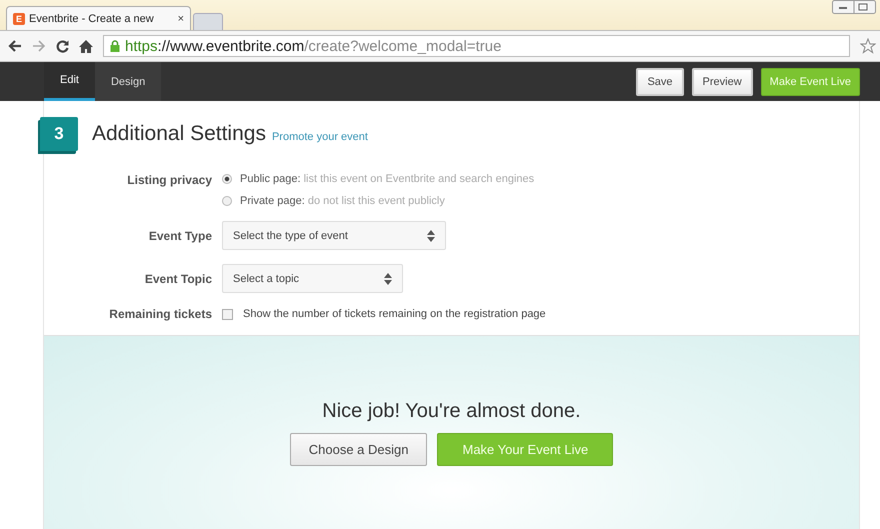 This screenshot has width=880, height=529. I want to click on toolbar-button: Preview, so click(722, 82).